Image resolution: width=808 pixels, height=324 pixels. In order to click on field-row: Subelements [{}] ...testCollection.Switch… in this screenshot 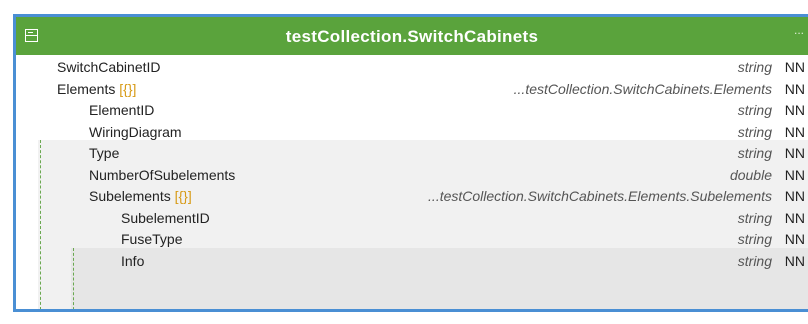, I will do `click(412, 196)`.